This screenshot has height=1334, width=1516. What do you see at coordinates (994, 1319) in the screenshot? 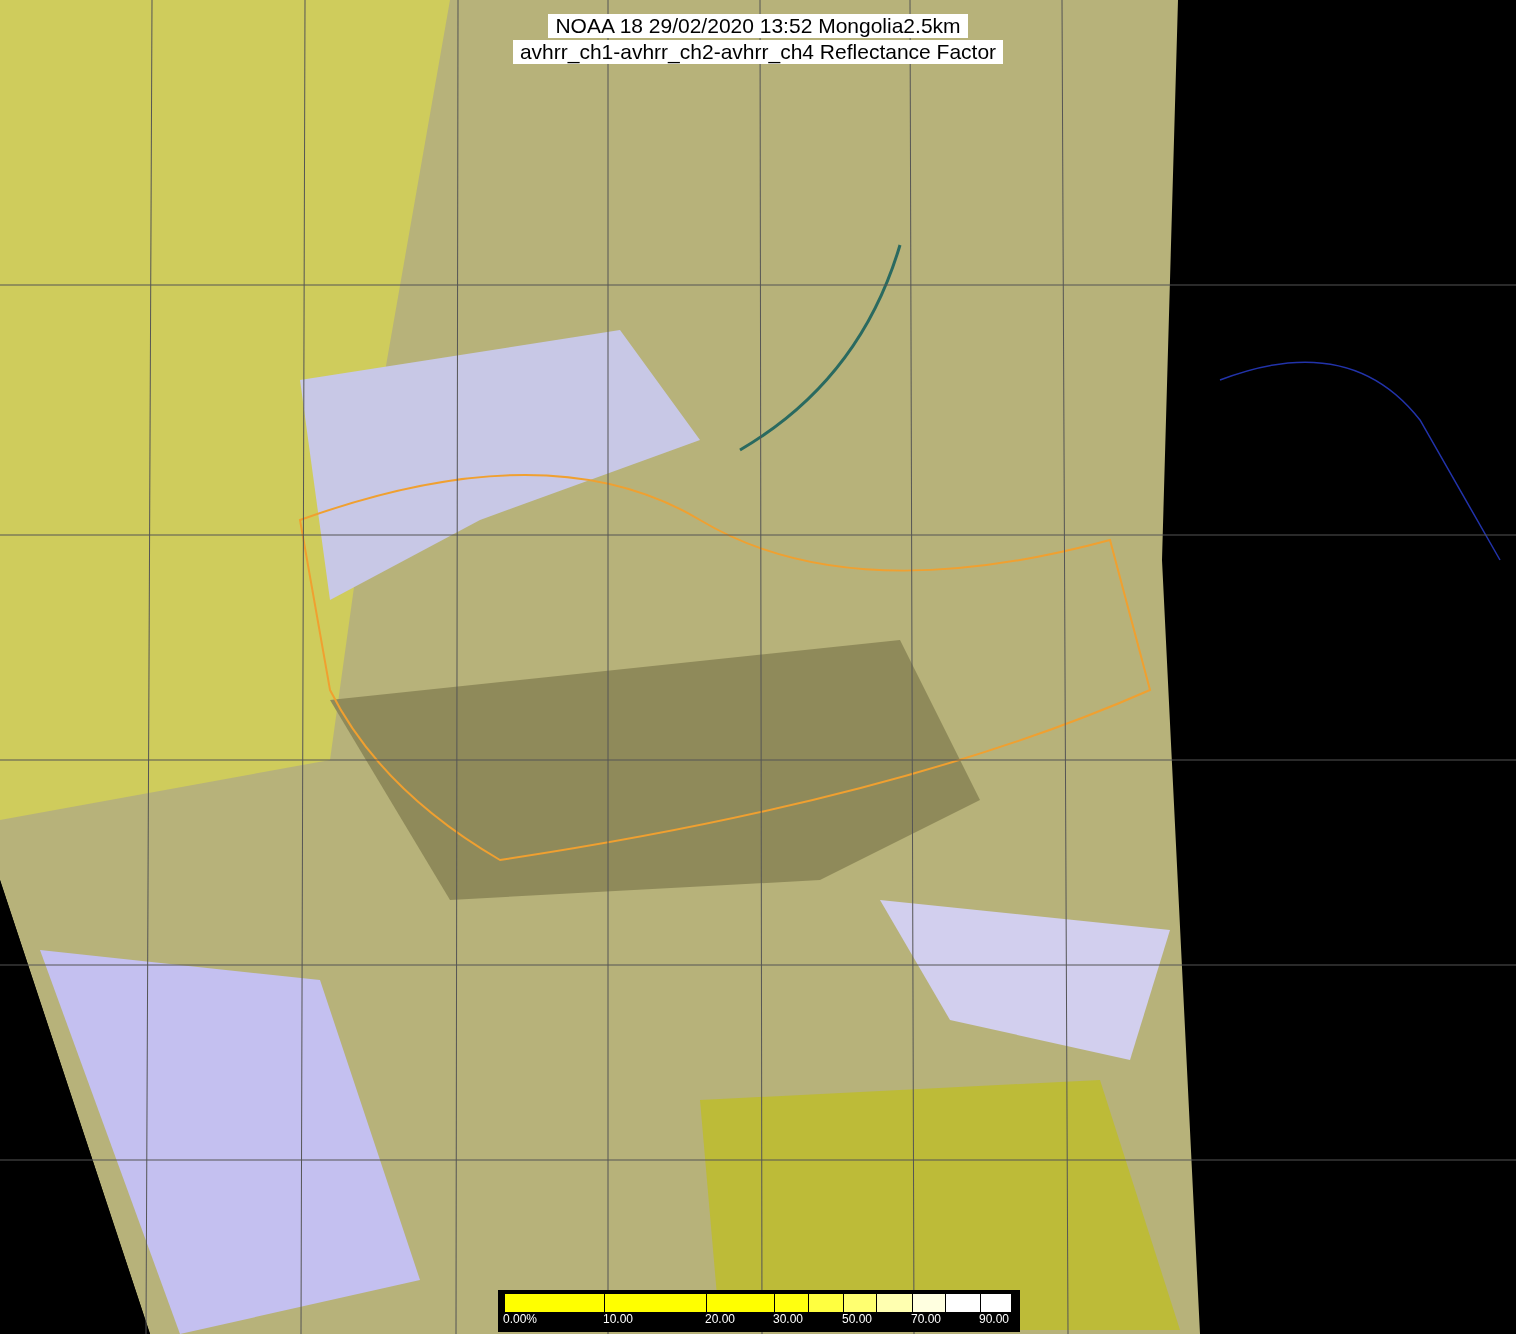
I see `scale-label: 90.00` at bounding box center [994, 1319].